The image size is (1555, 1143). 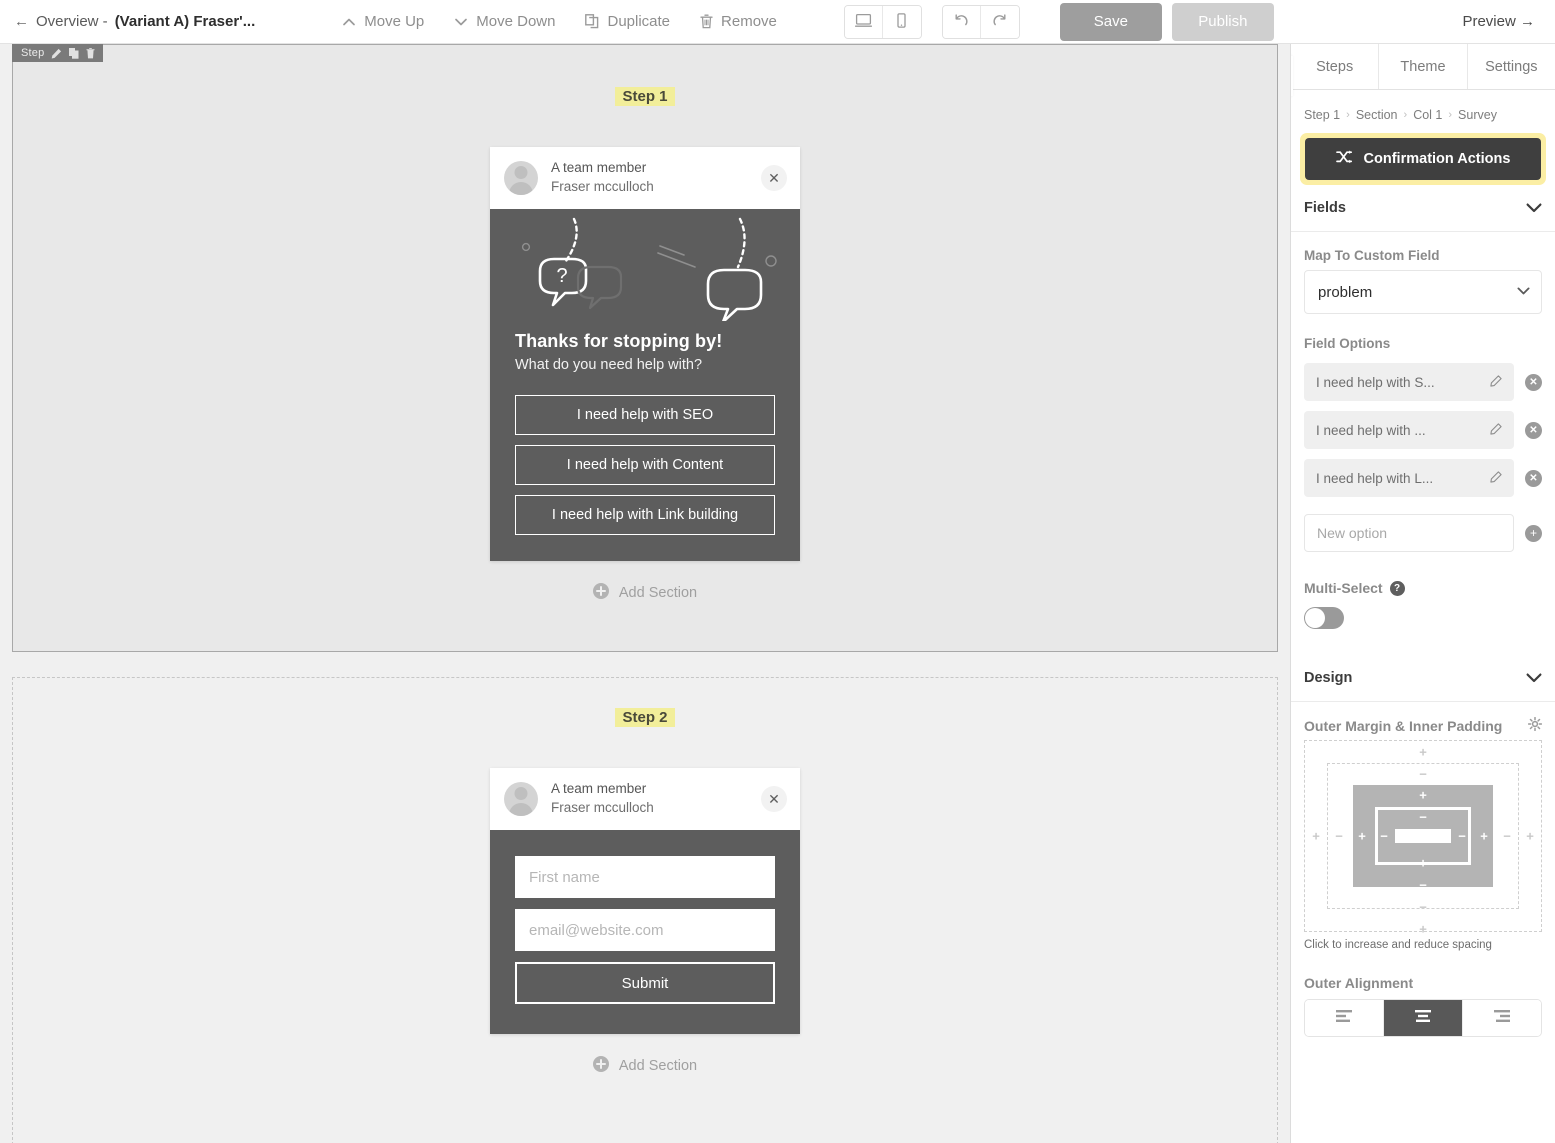 What do you see at coordinates (1409, 533) in the screenshot?
I see `new-option-input` at bounding box center [1409, 533].